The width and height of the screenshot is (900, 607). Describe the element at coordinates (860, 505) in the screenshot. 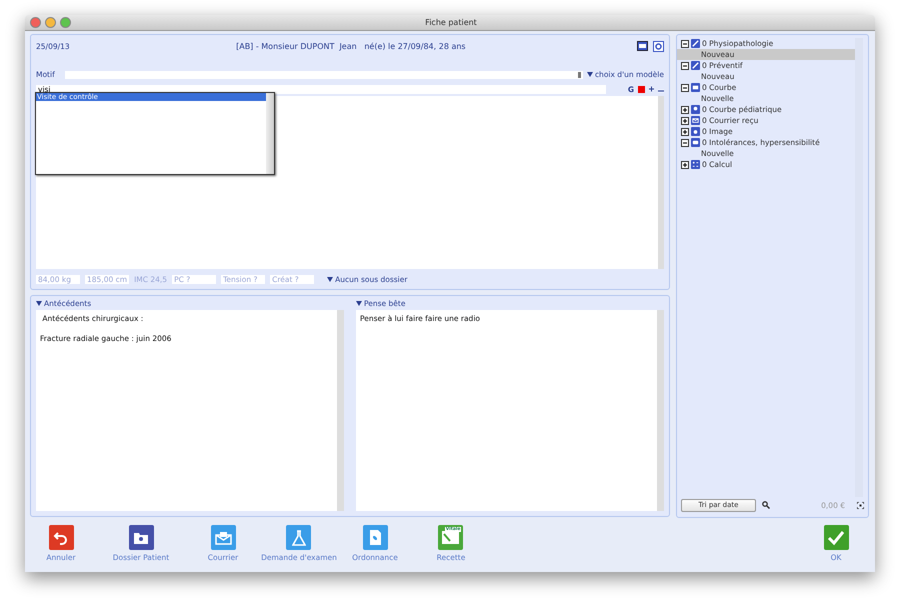

I see `expand-icon` at that location.